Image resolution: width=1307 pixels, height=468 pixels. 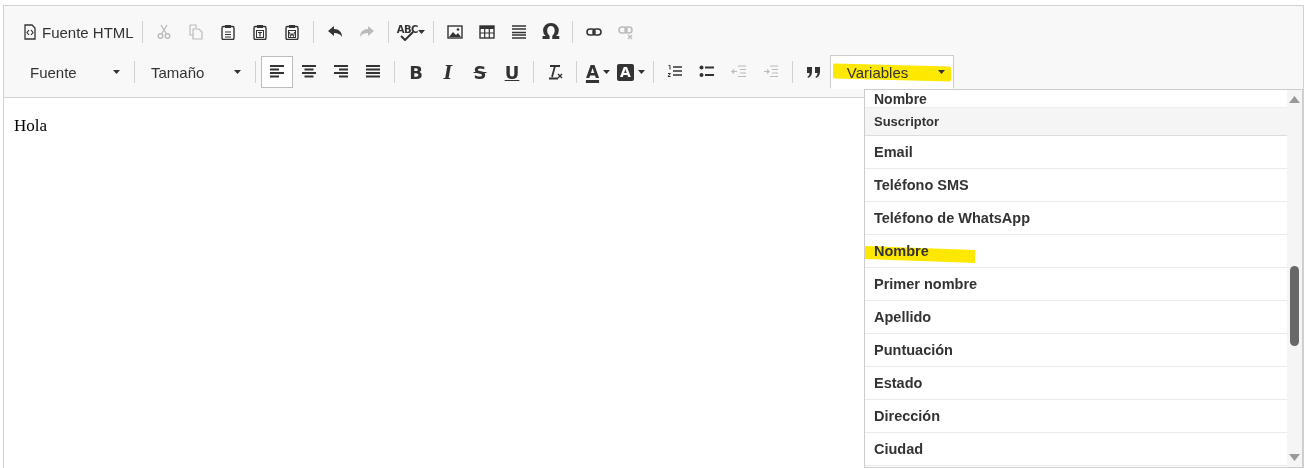 What do you see at coordinates (891, 72) in the screenshot?
I see `variables-dropdown: Variables` at bounding box center [891, 72].